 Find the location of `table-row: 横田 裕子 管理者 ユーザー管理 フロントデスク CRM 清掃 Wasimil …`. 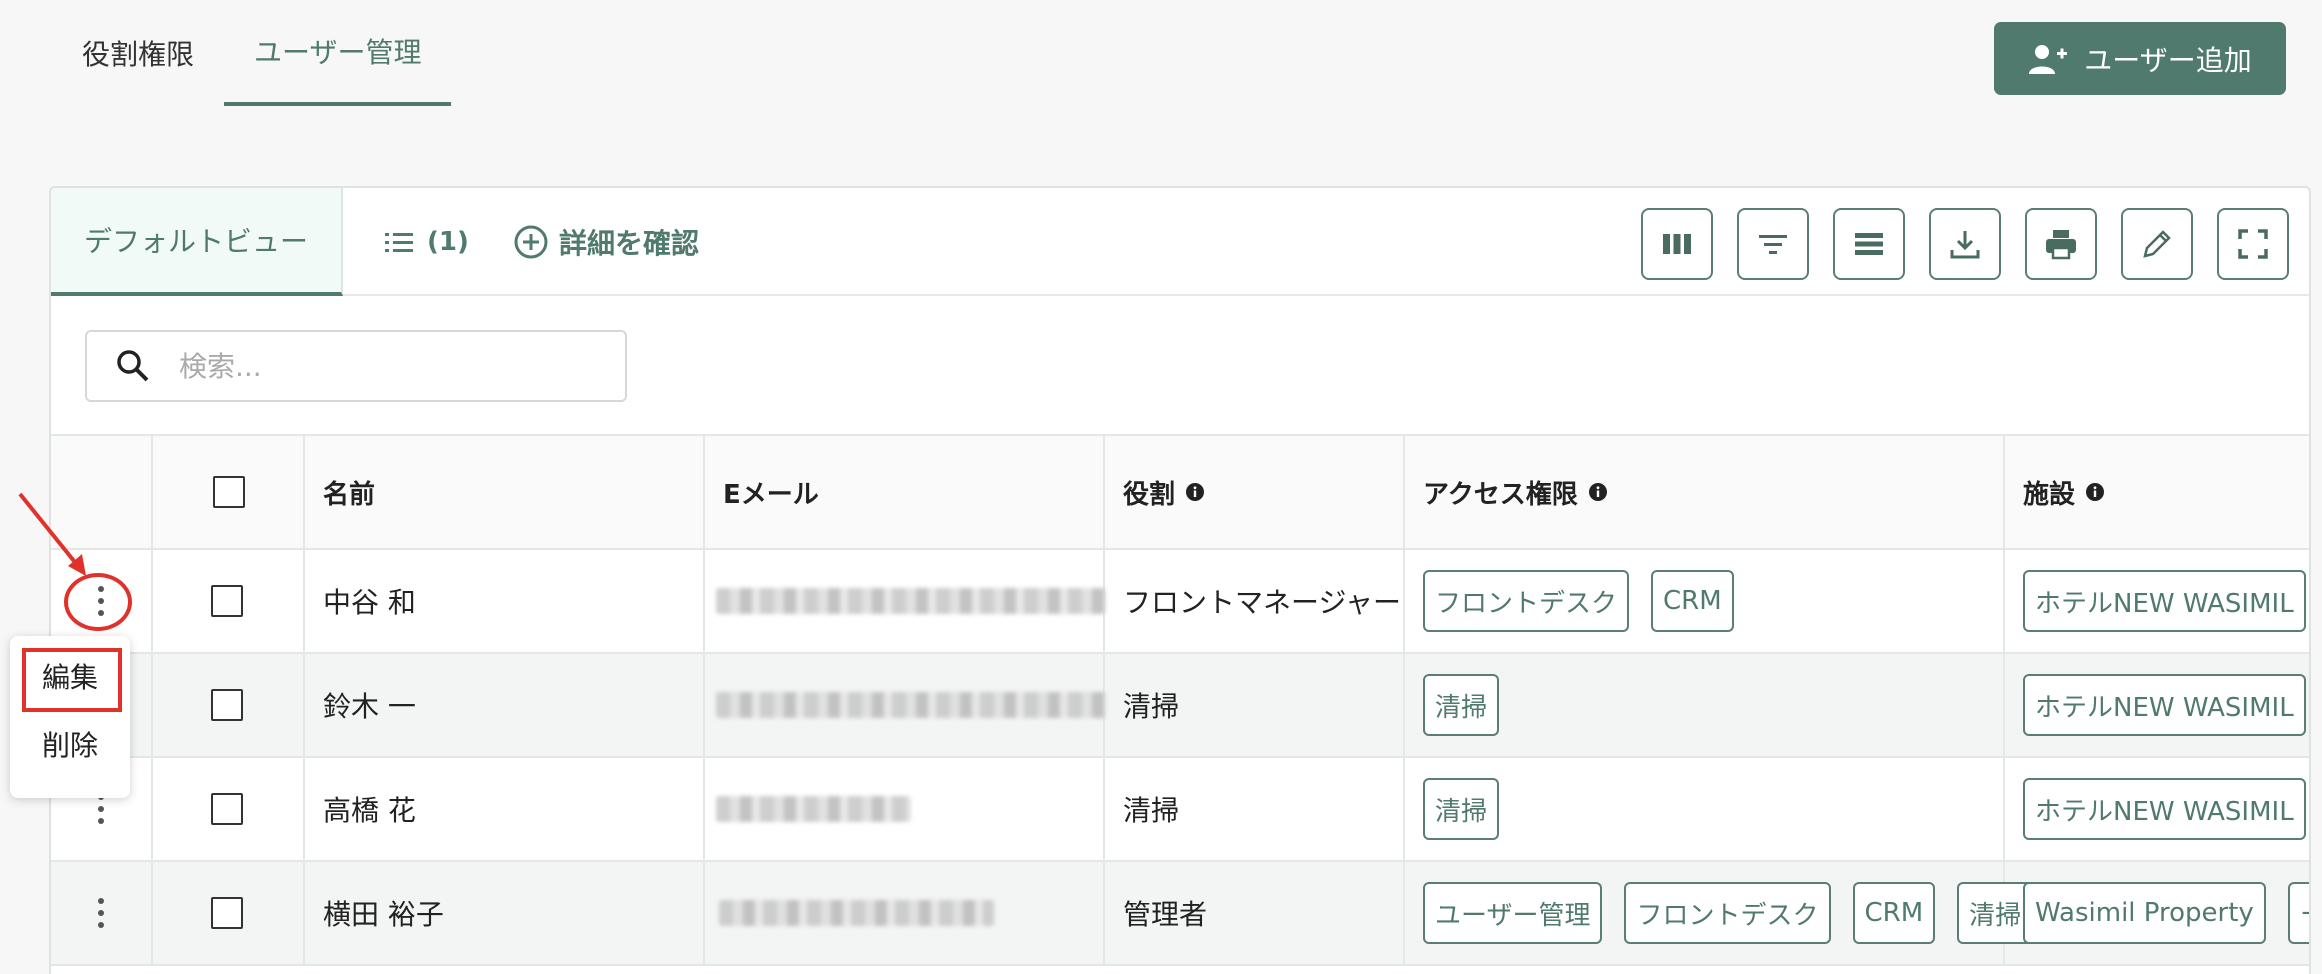

table-row: 横田 裕子 管理者 ユーザー管理 フロントデスク CRM 清掃 Wasimil … is located at coordinates (1180, 914).